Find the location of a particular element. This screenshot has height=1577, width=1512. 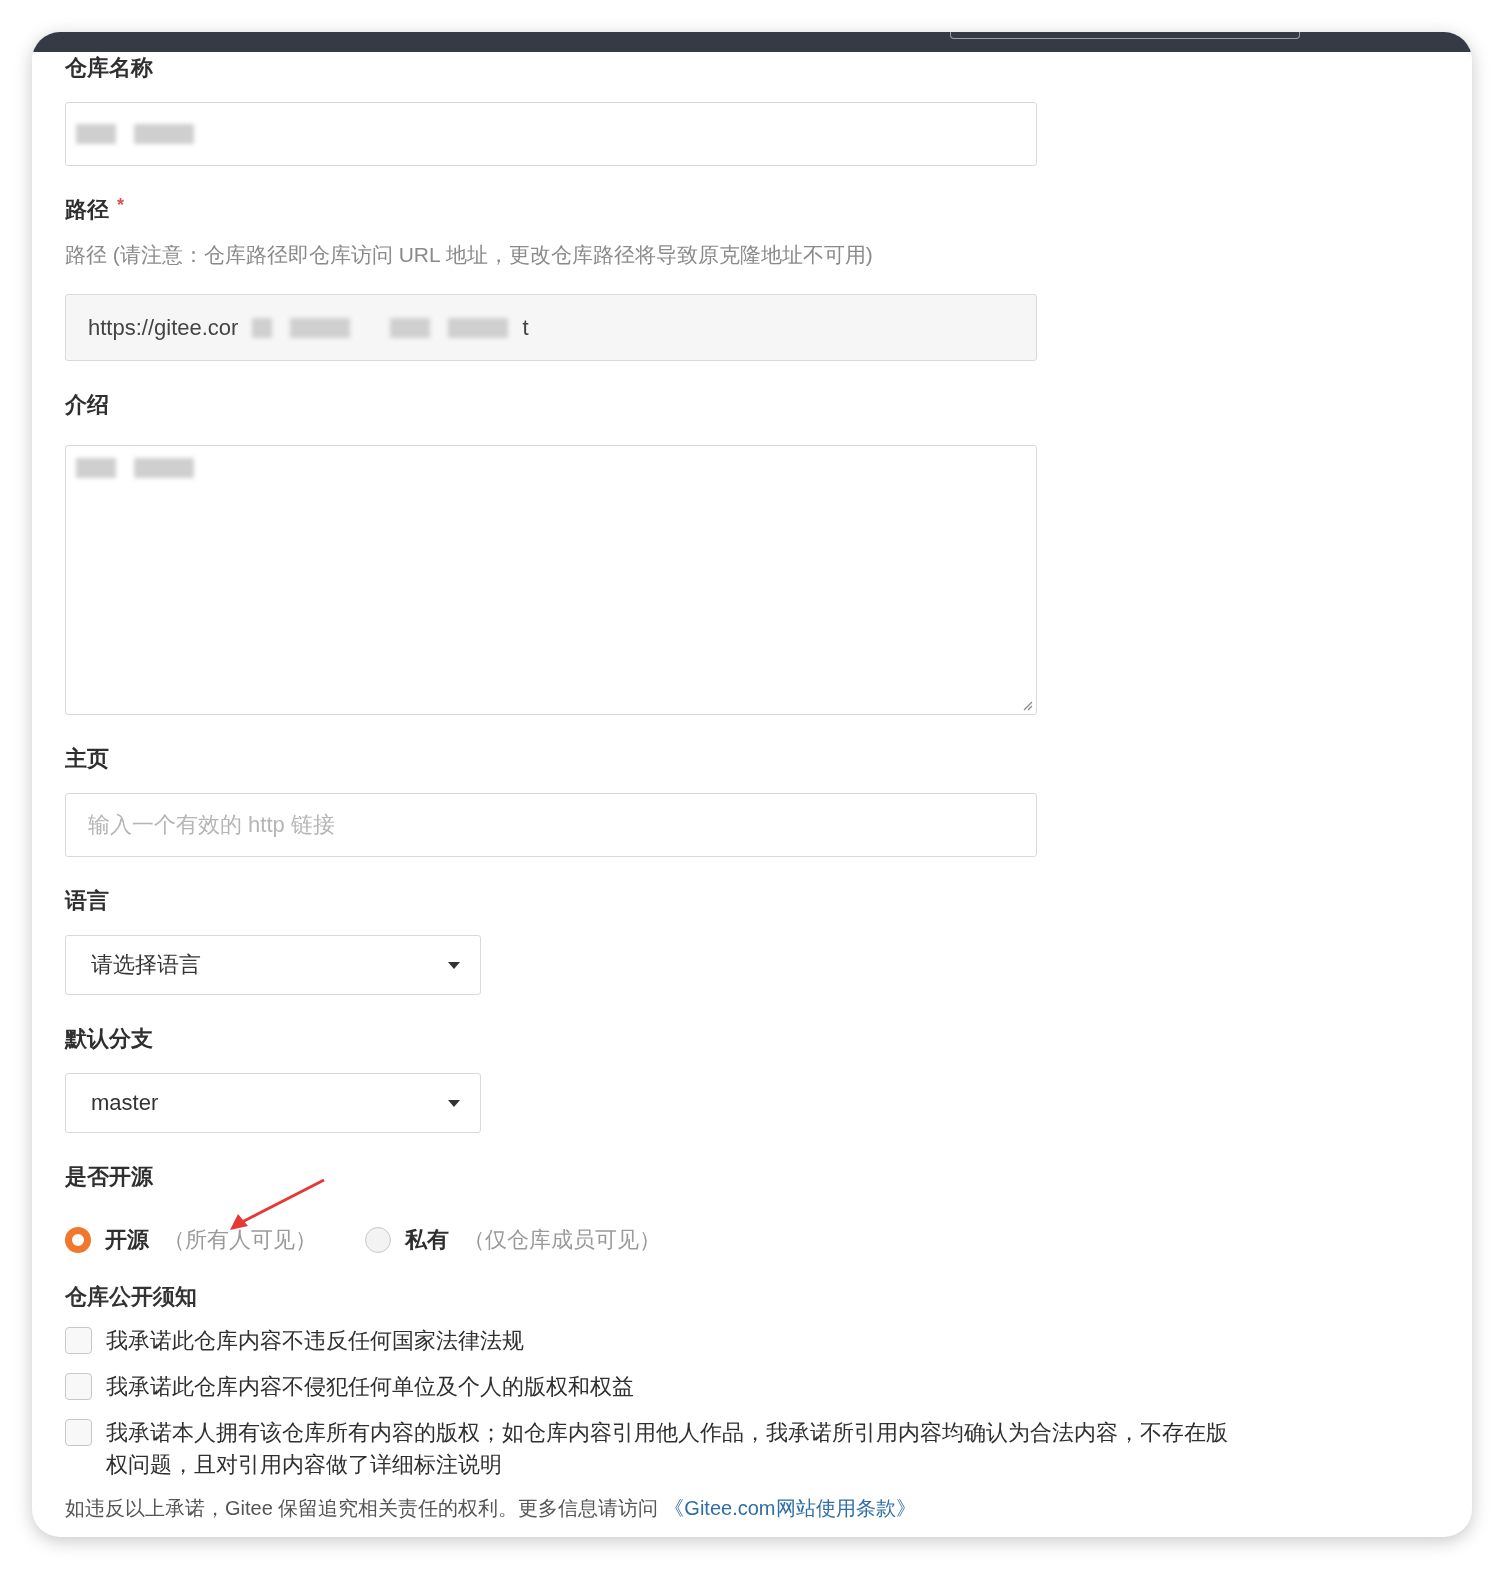

field-label: 路径 is located at coordinates (87, 210).